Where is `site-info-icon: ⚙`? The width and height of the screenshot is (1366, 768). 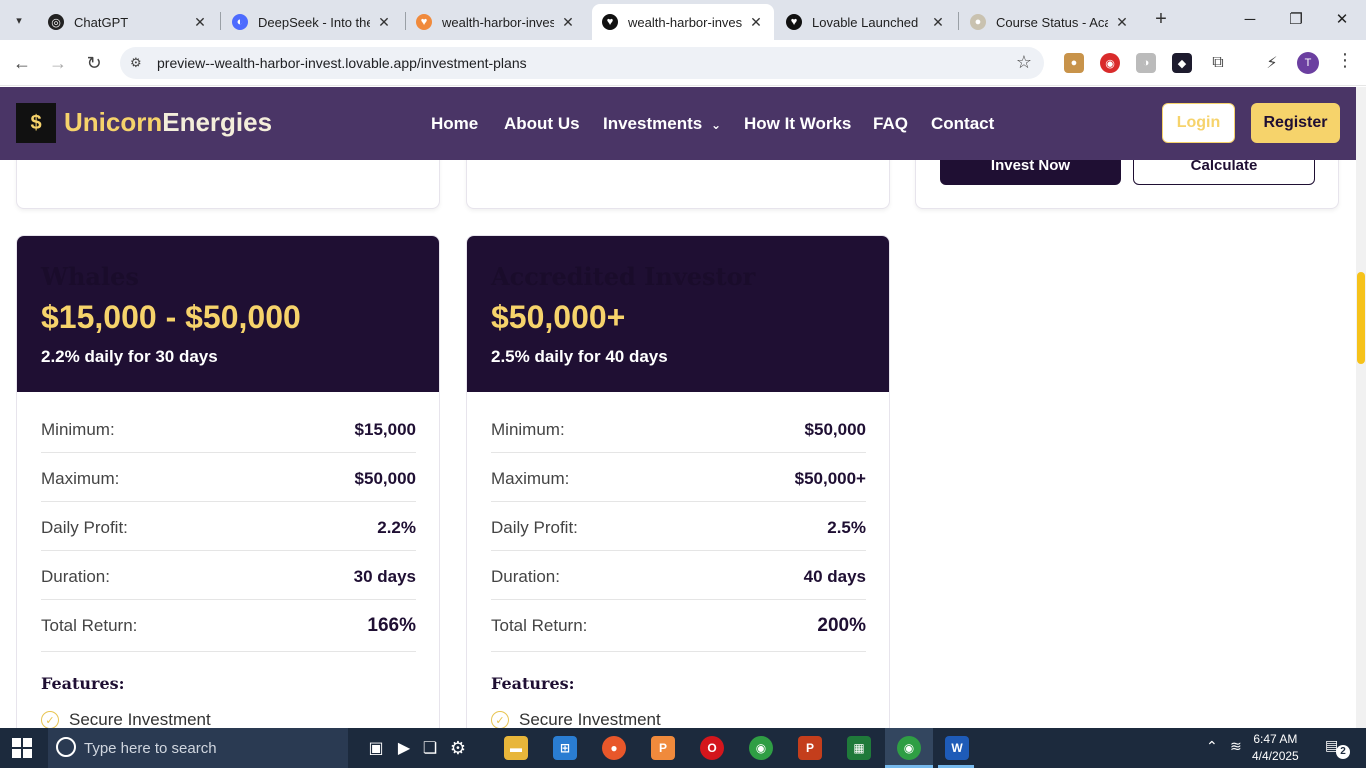
site-info-icon: ⚙ is located at coordinates (136, 63).